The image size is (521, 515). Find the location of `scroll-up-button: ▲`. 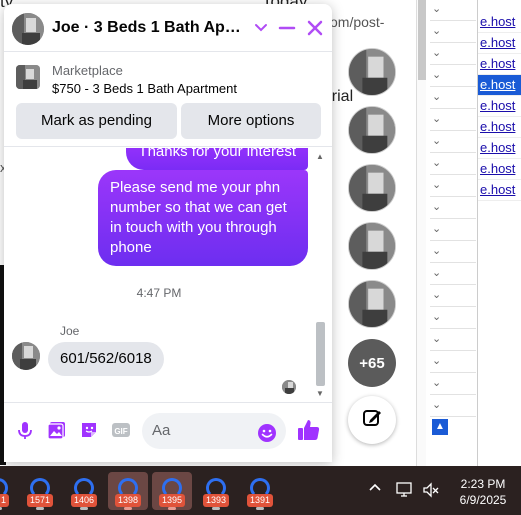

scroll-up-button: ▲ is located at coordinates (440, 427).